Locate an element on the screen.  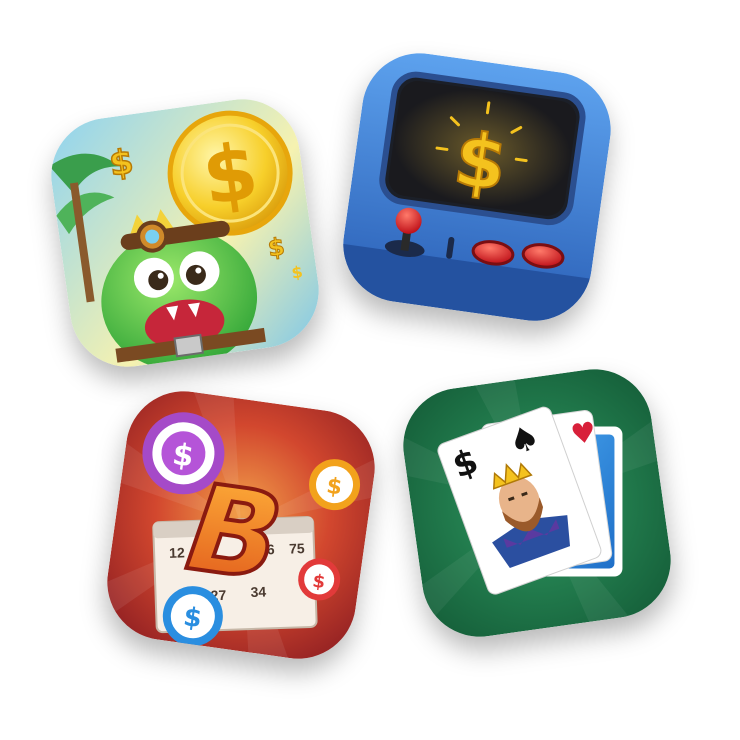
bubble-dragon-app-icon: $ $ $ $ is located at coordinates (185, 233).